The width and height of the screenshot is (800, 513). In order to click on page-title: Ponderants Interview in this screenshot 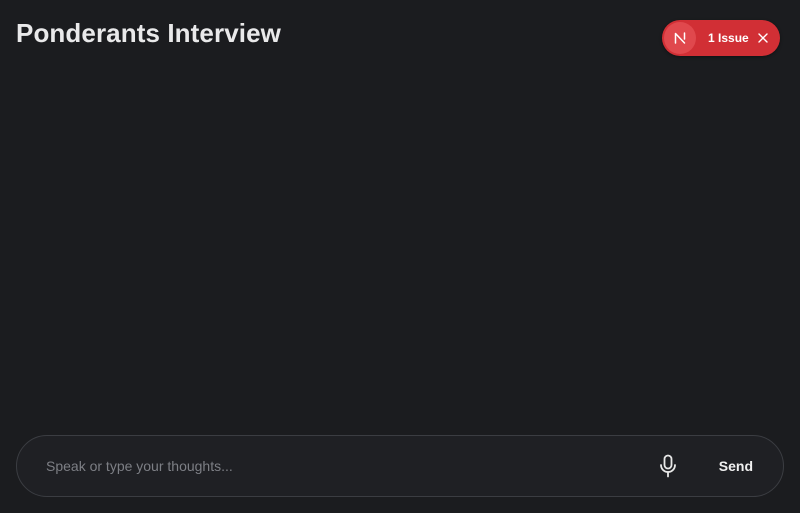, I will do `click(148, 33)`.